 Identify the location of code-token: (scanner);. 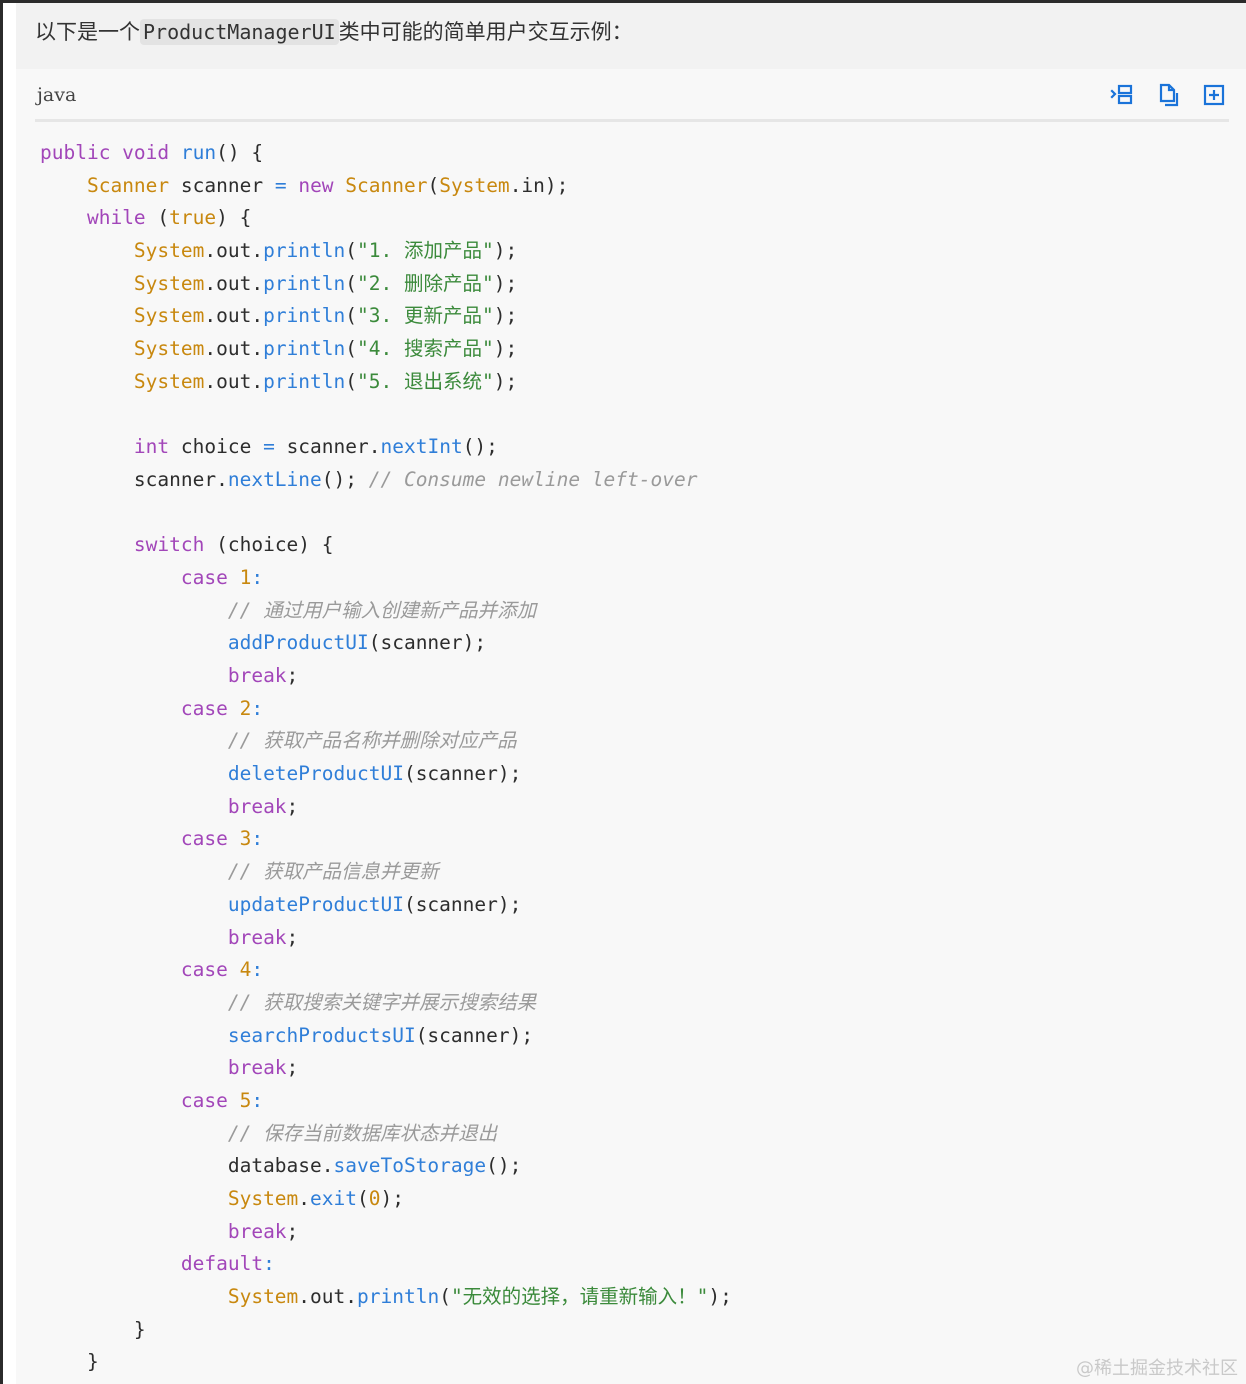
(474, 1035).